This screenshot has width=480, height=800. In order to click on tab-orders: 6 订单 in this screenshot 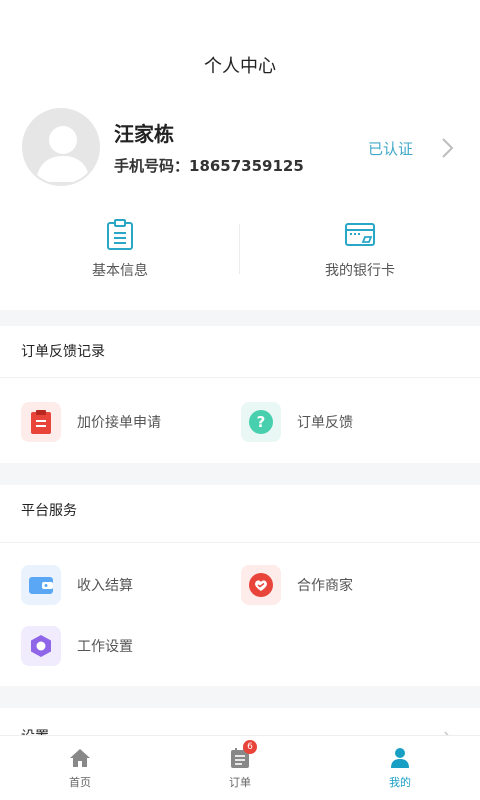, I will do `click(240, 765)`.